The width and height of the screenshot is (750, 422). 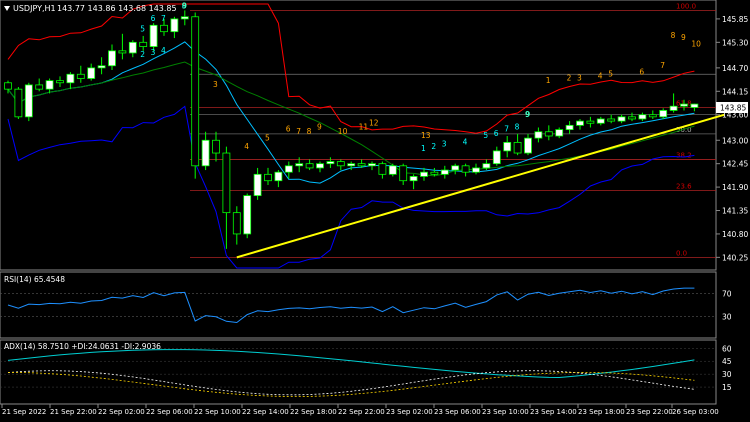 What do you see at coordinates (163, 50) in the screenshot?
I see `sequence-up-label: 4` at bounding box center [163, 50].